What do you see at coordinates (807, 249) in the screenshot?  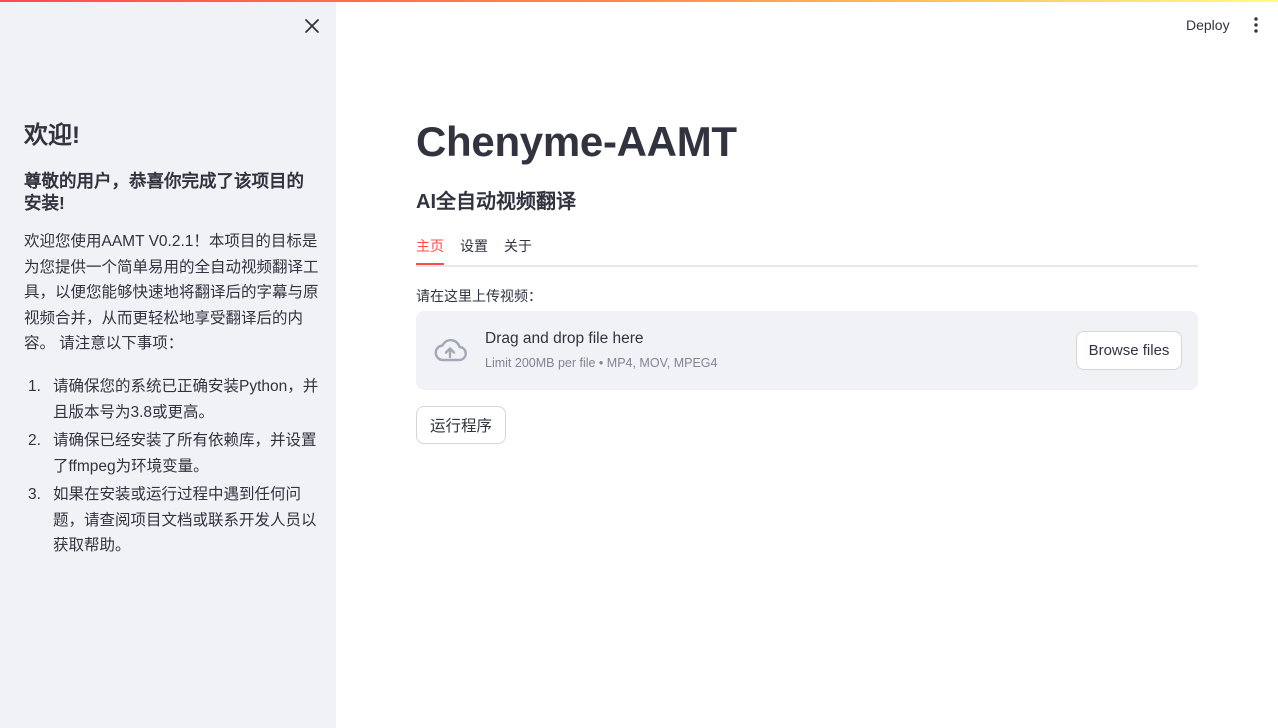 I see `tab-bar: 主页 设置 关于` at bounding box center [807, 249].